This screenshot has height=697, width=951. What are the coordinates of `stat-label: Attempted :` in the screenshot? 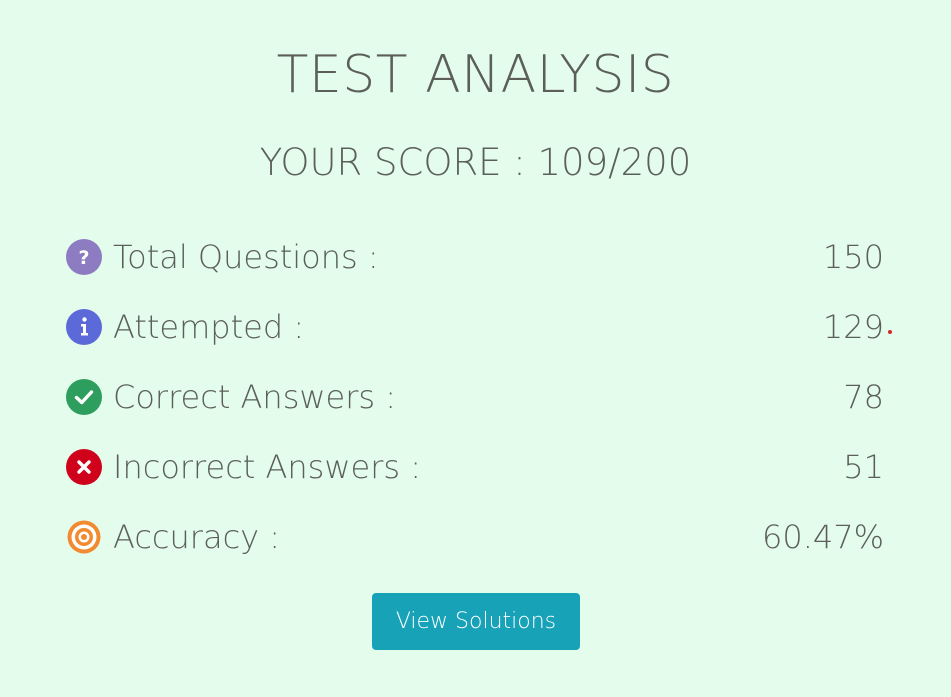 It's located at (209, 327).